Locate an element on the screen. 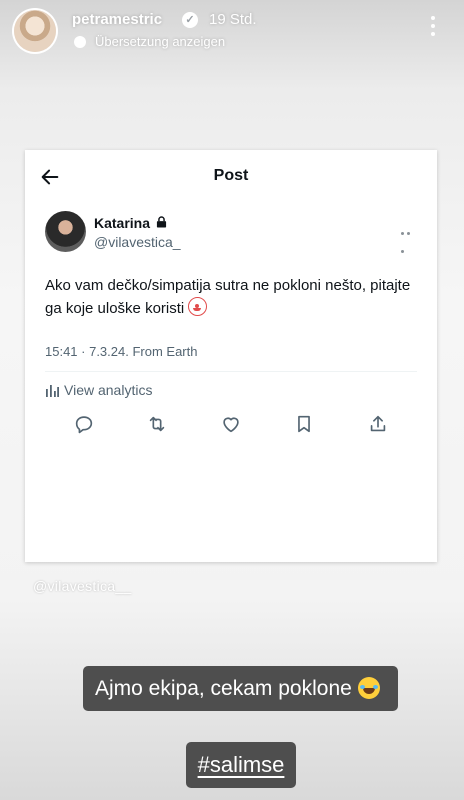 This screenshot has width=464, height=800. bookmark-icon is located at coordinates (304, 424).